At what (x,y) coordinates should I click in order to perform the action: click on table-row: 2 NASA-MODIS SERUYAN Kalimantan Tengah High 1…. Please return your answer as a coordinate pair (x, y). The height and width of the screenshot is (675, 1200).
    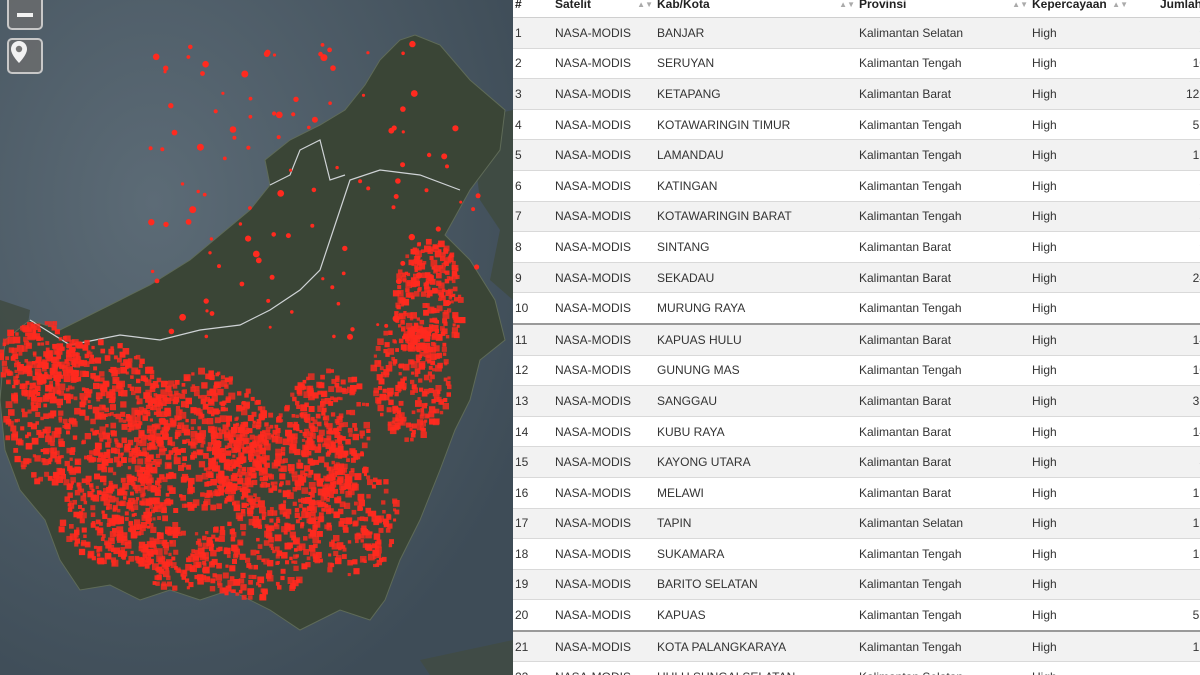
    Looking at the image, I should click on (856, 64).